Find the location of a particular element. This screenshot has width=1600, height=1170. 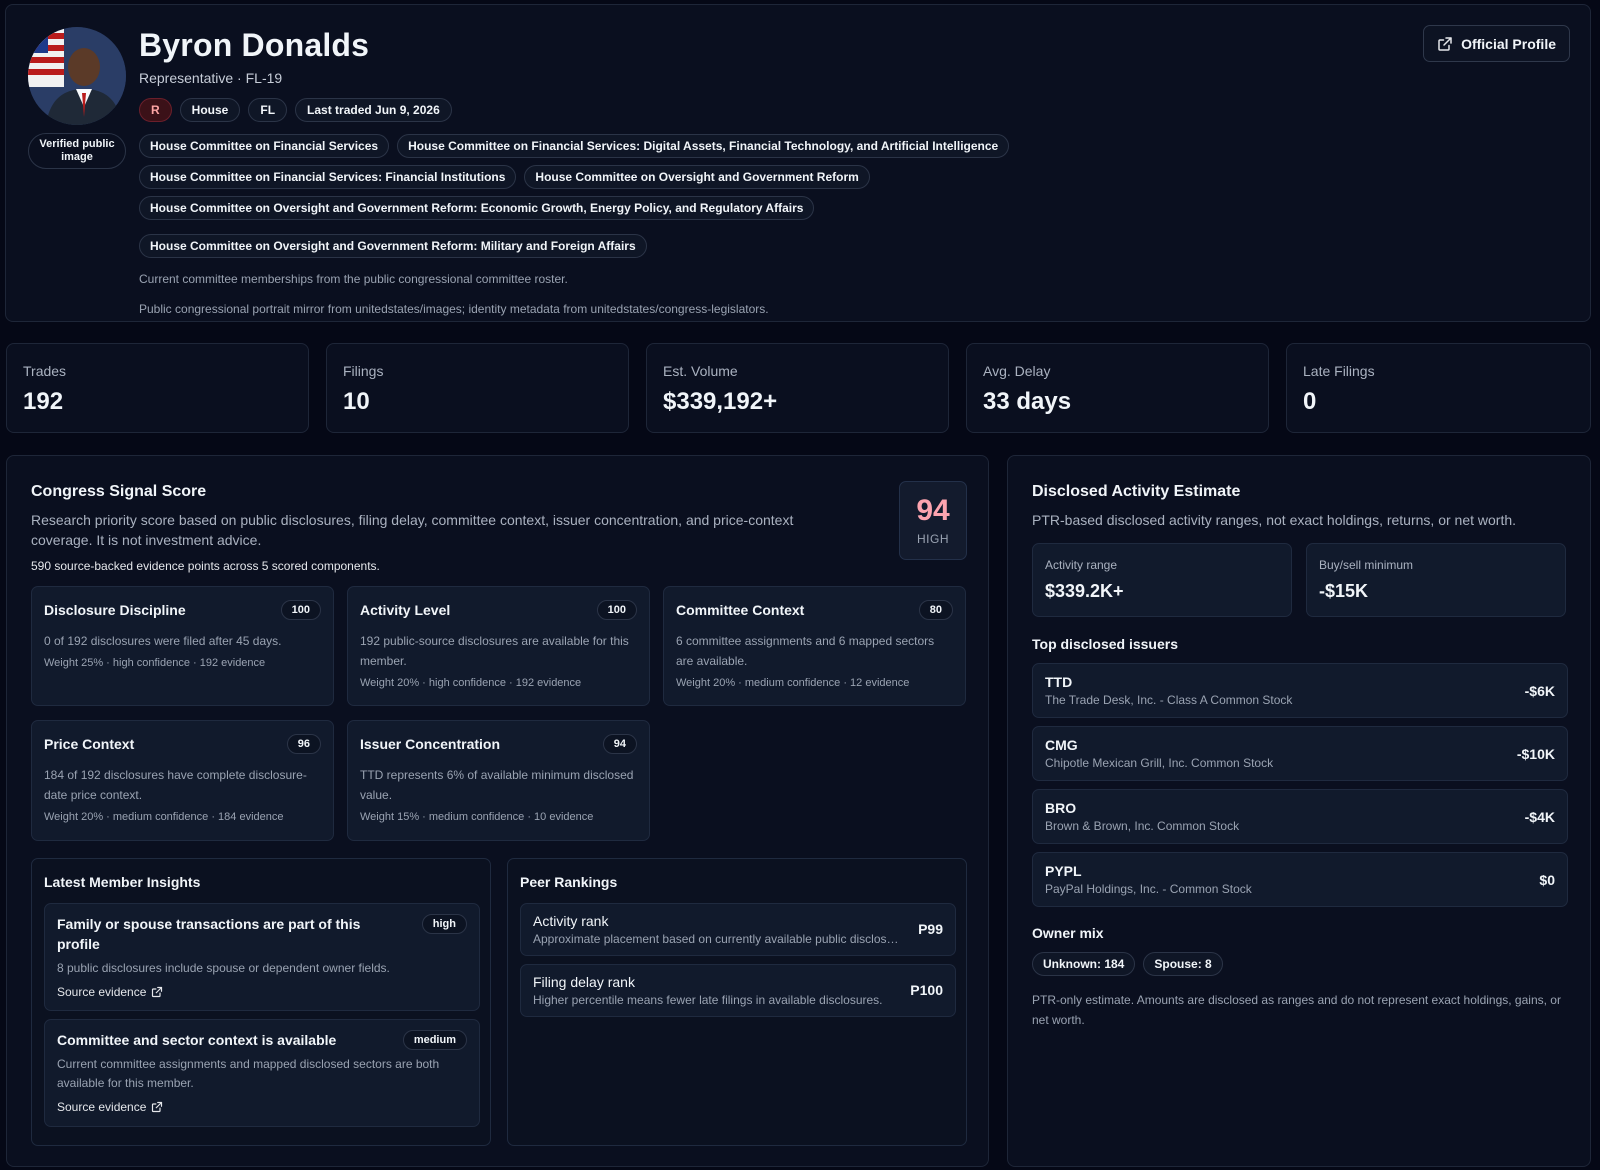

insight-badge: high is located at coordinates (444, 924).